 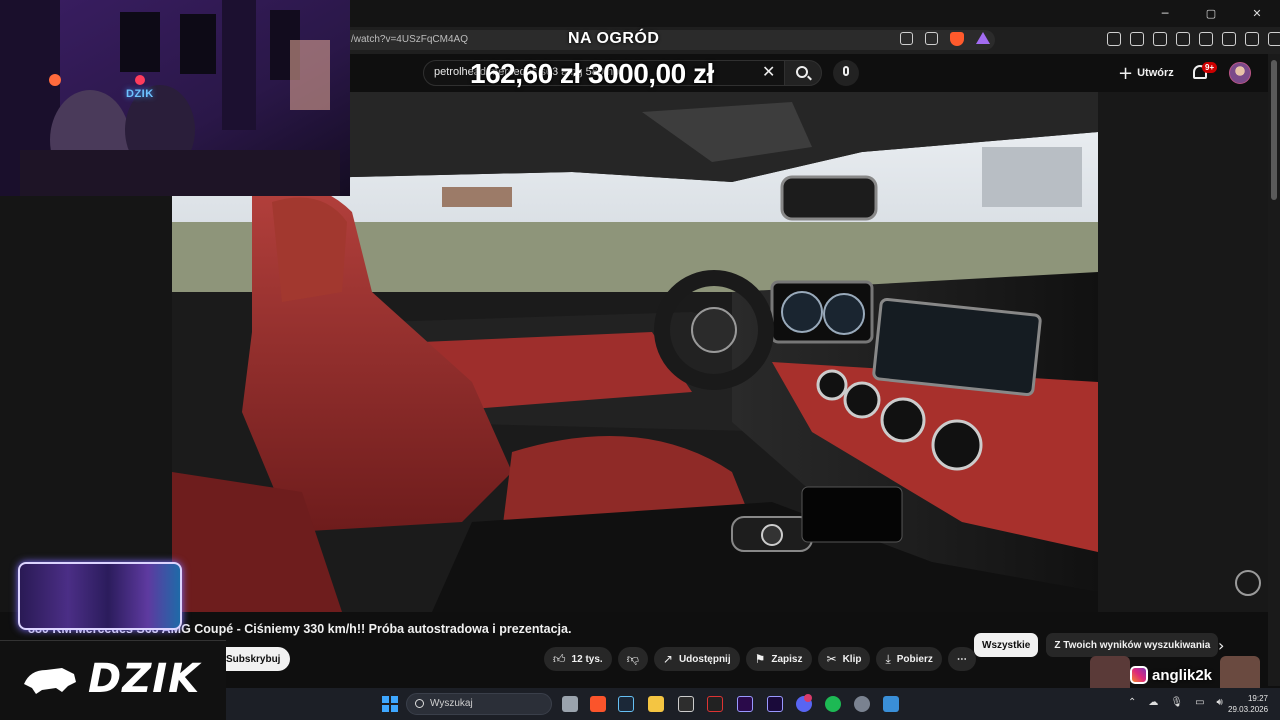 I want to click on webcam-overlay: DZIK, so click(x=175, y=98).